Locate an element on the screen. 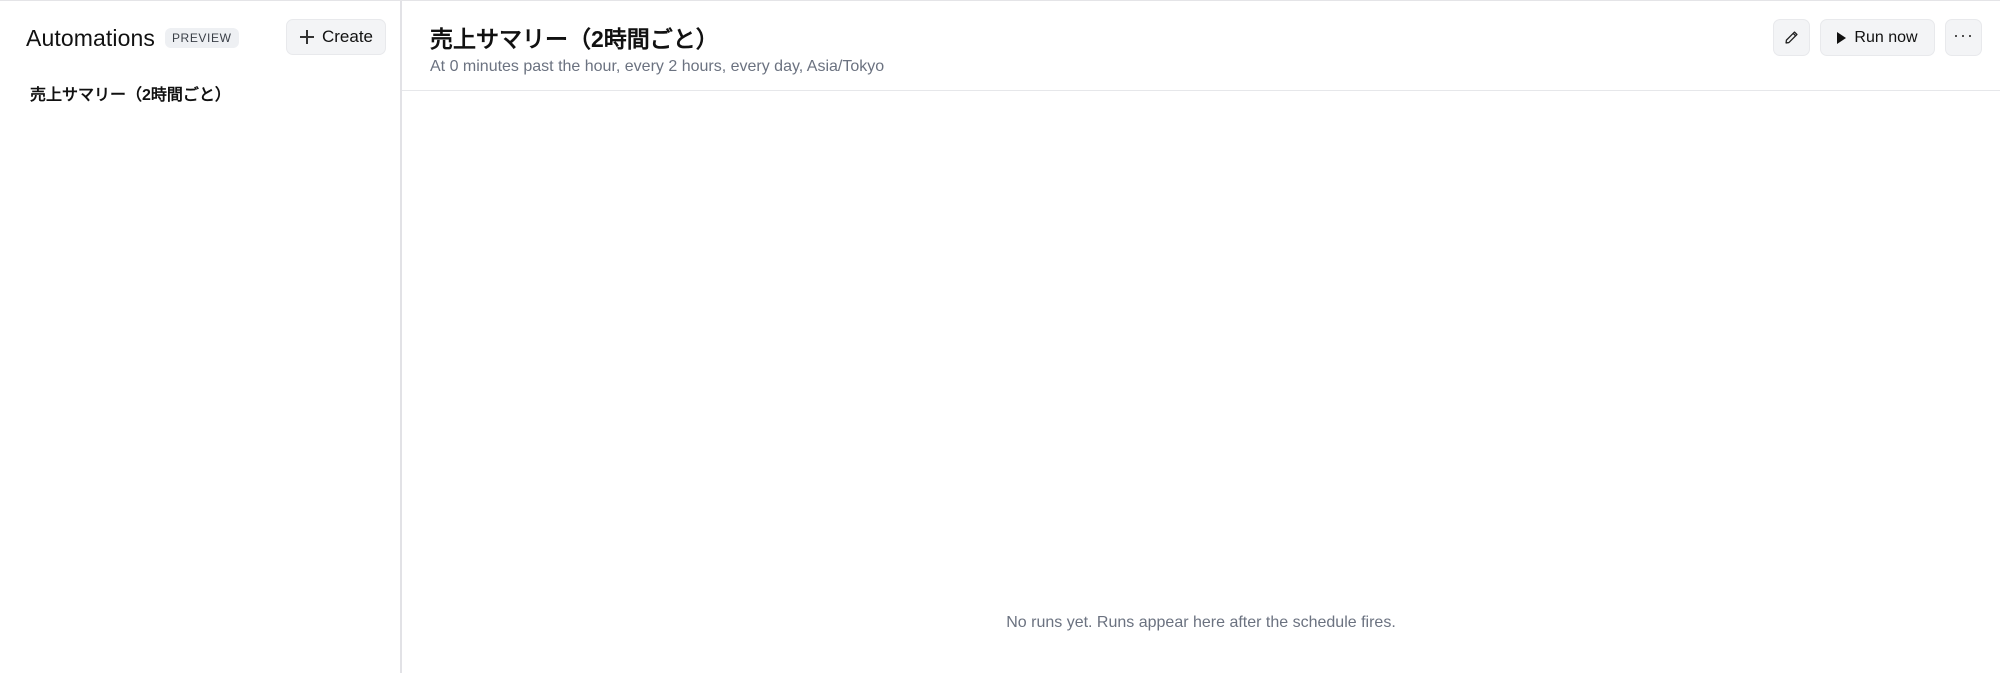 The height and width of the screenshot is (673, 2000). pencil-icon is located at coordinates (1791, 37).